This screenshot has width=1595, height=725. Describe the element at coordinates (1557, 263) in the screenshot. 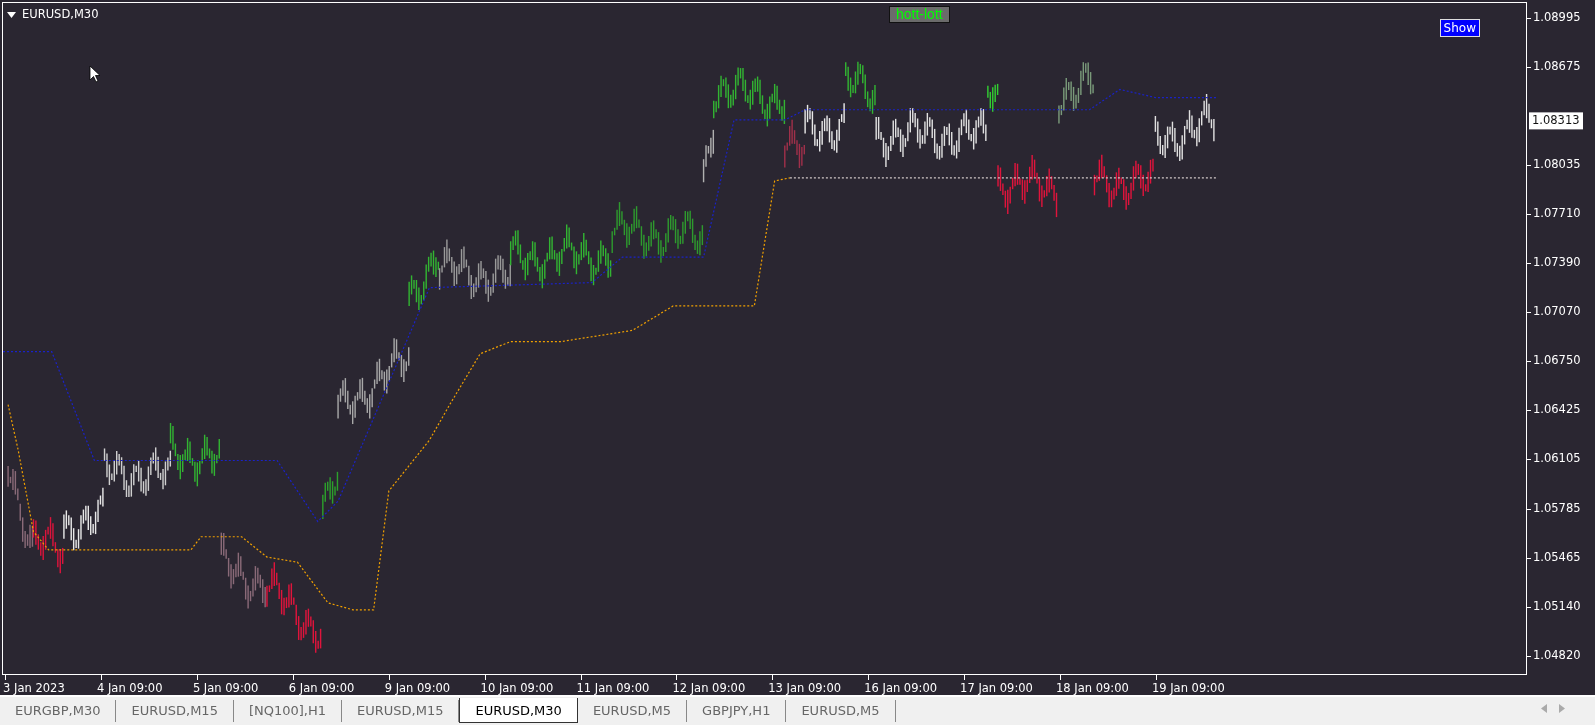

I see `price-label: 1.07390` at that location.